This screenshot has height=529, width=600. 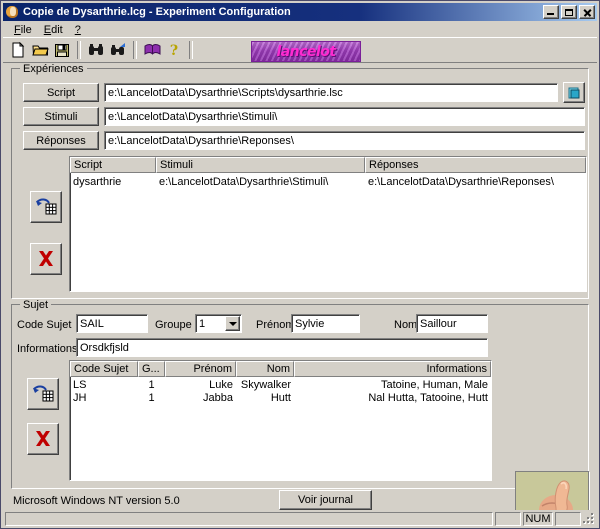 I want to click on stimuli-path-input: e:\LancelotData\Dysarthrie\Stimuli\, so click(x=344, y=116).